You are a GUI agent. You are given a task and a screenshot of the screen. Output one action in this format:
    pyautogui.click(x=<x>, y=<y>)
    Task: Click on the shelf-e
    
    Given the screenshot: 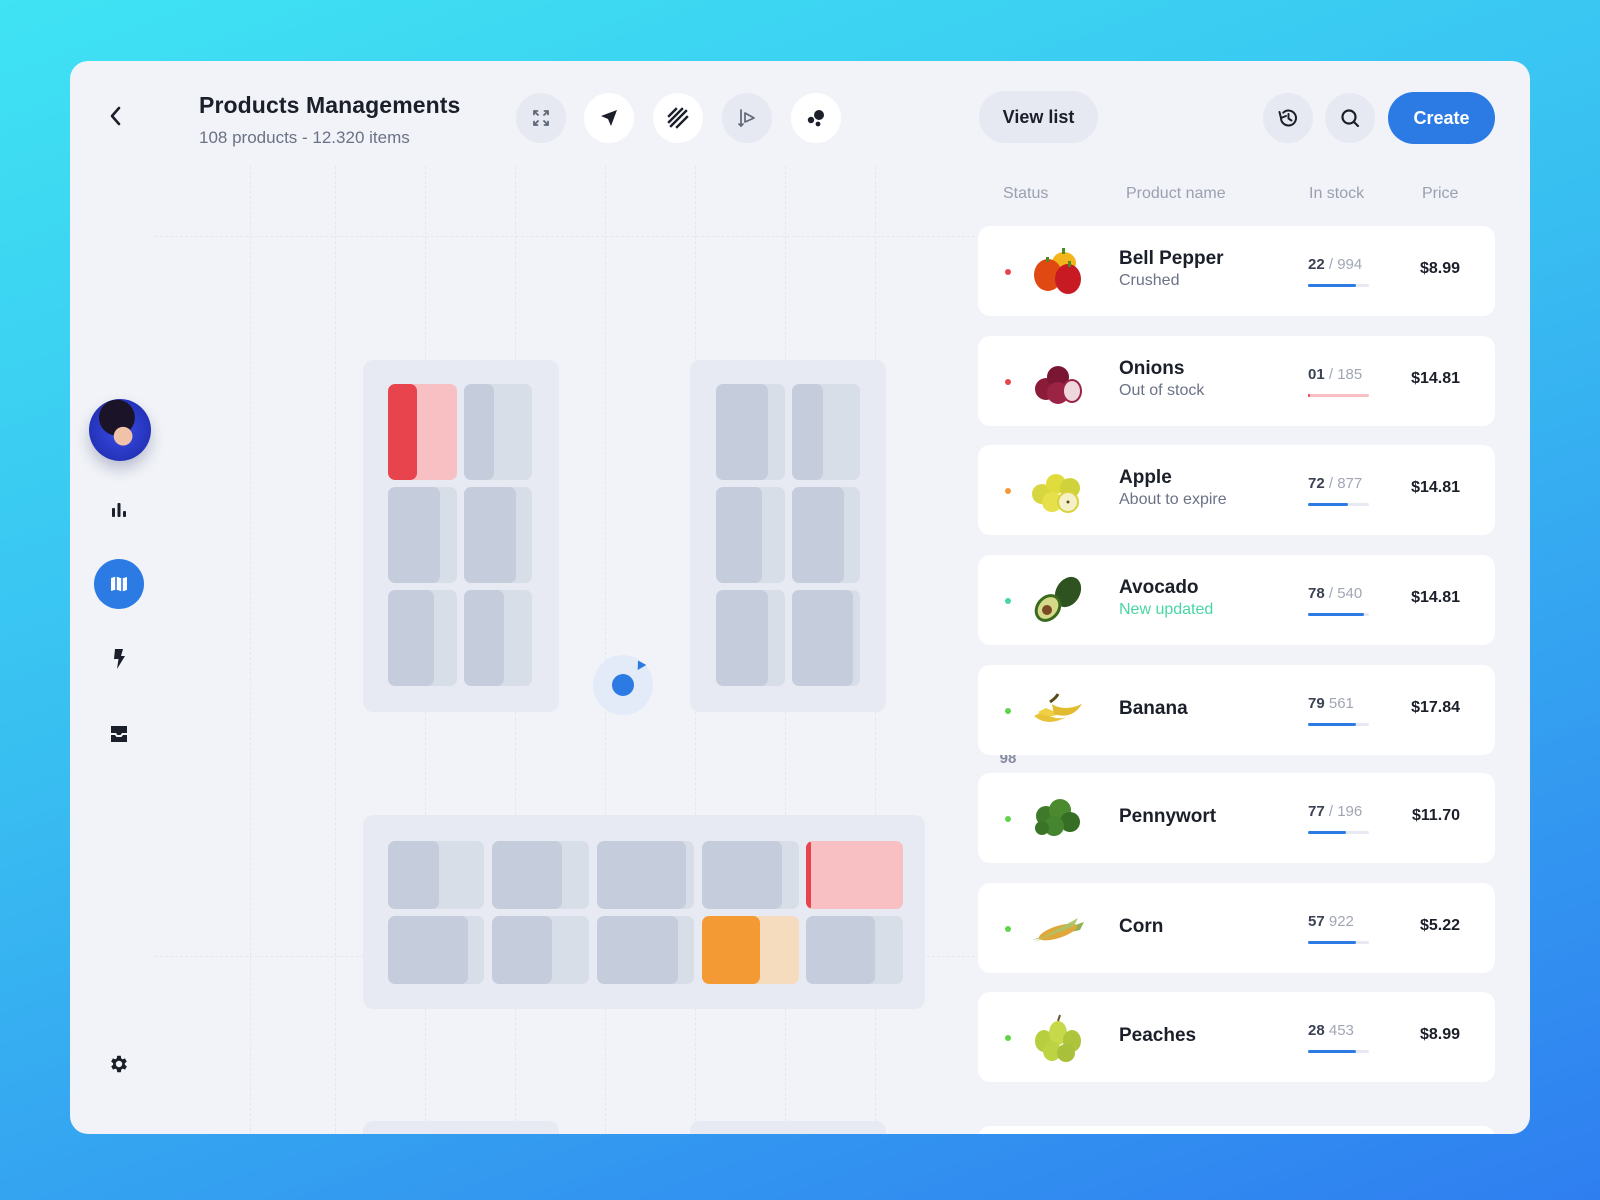 What is the action you would take?
    pyautogui.click(x=788, y=1127)
    